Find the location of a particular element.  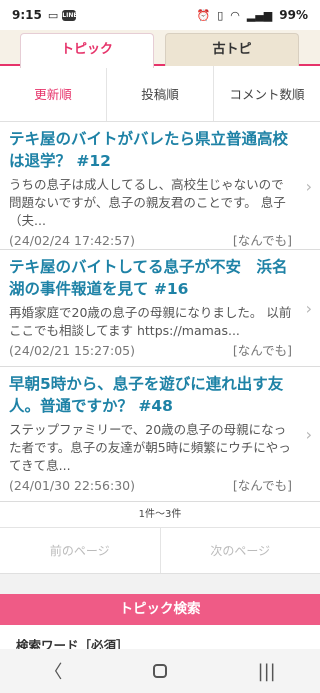

battery-percent: 99% is located at coordinates (293, 15).